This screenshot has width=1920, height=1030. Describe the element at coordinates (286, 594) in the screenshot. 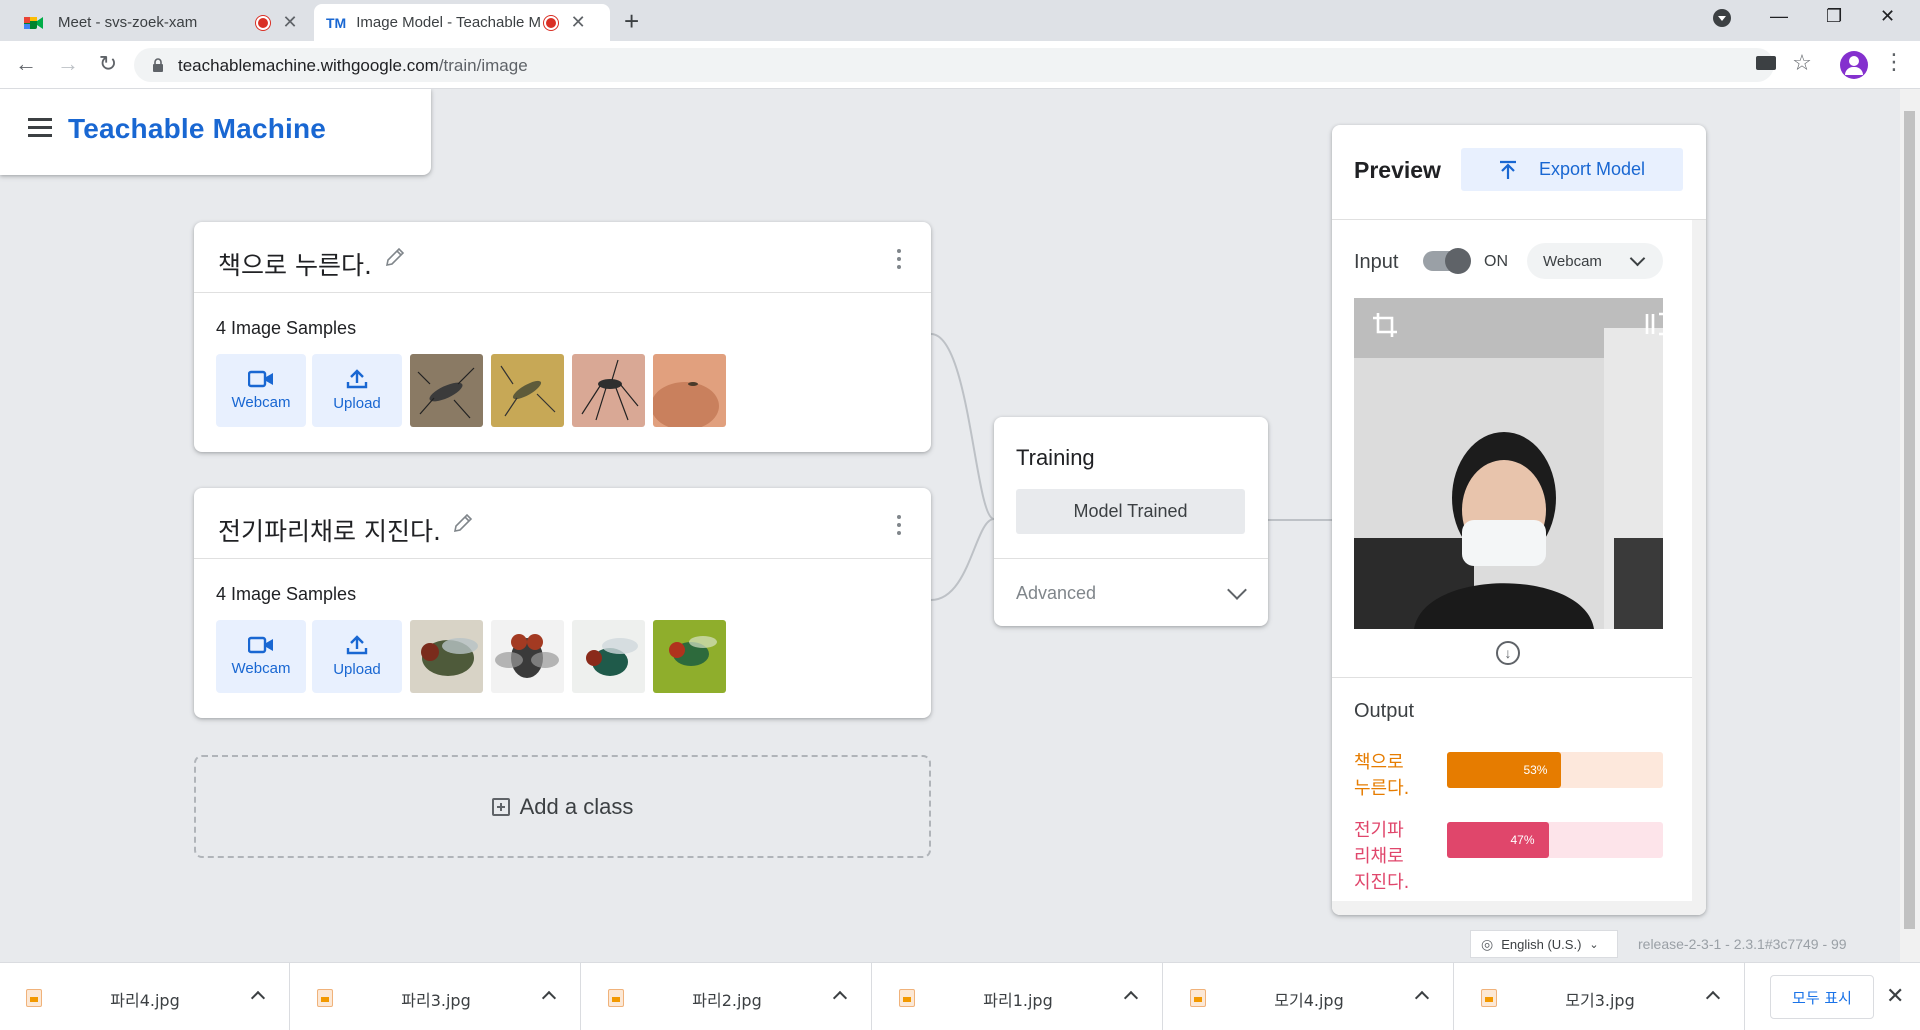

I see `samples-count: 4 Image Samples` at that location.